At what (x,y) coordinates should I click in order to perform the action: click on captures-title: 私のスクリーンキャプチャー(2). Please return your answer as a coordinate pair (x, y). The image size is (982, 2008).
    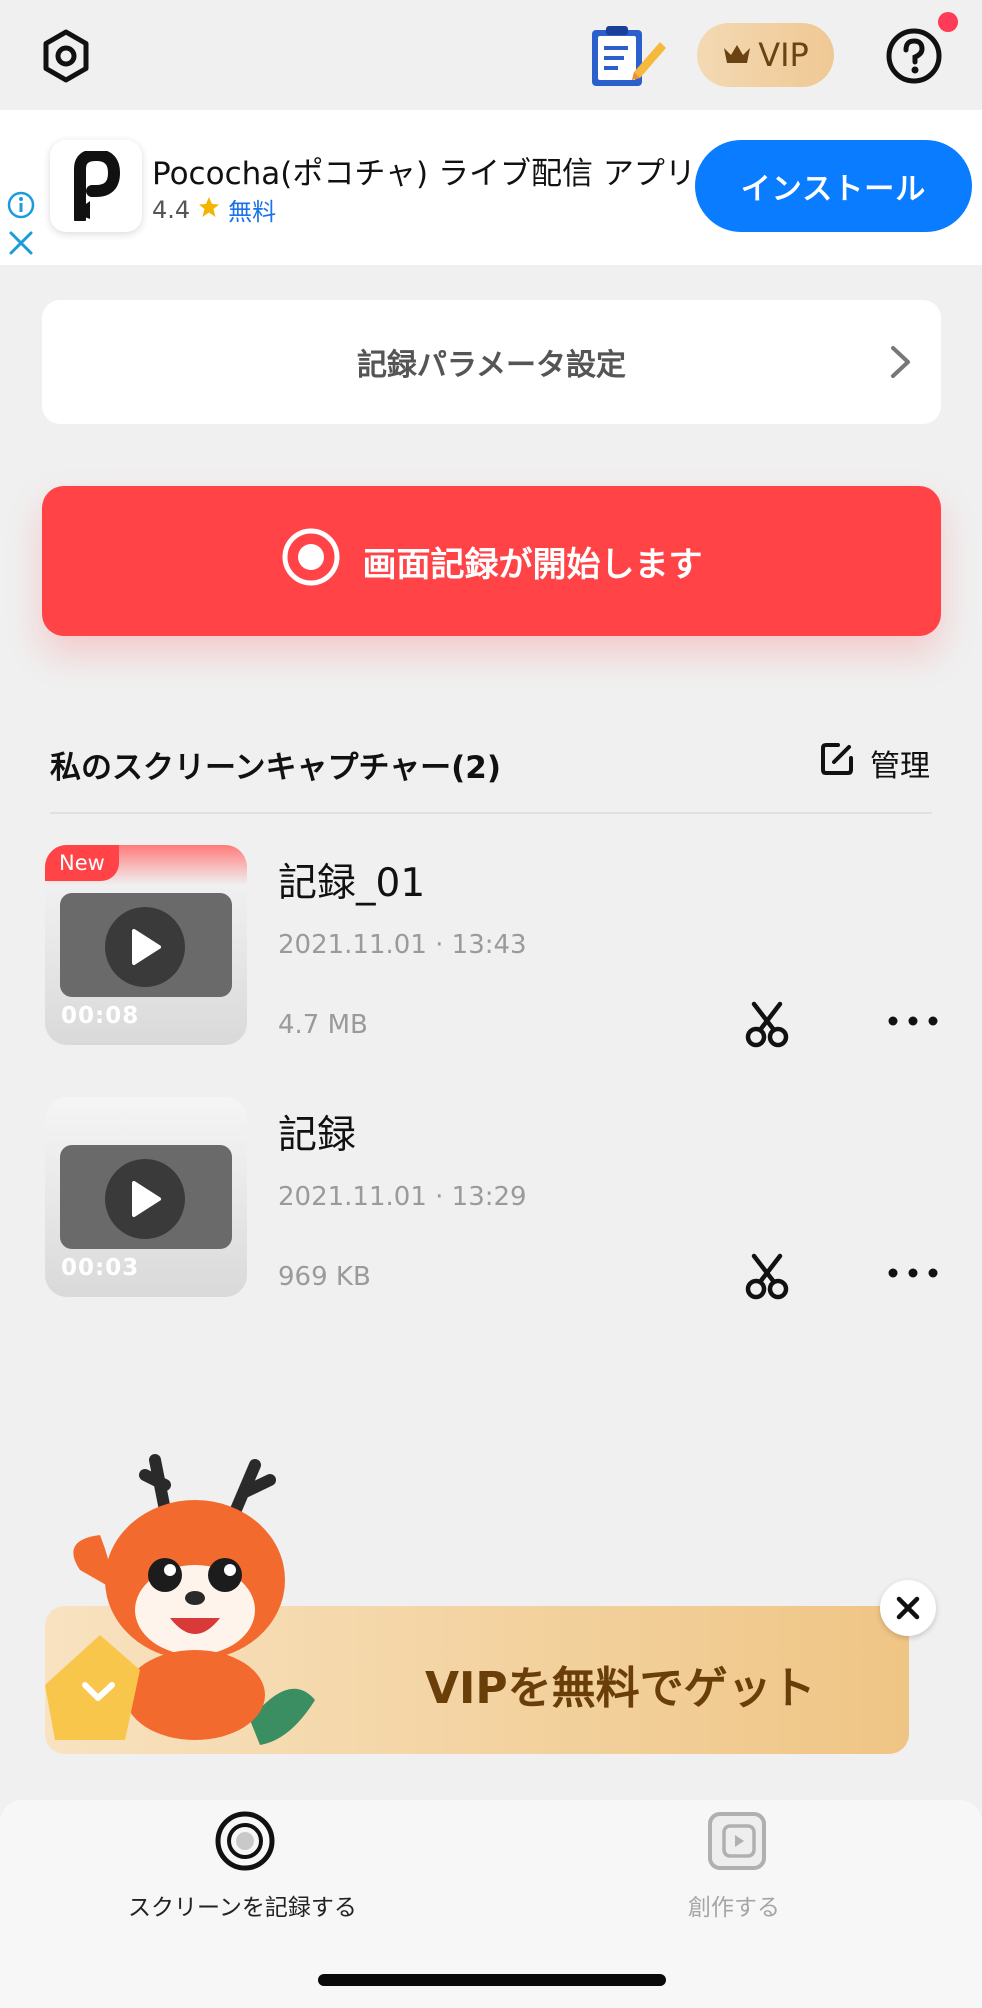
    Looking at the image, I should click on (276, 768).